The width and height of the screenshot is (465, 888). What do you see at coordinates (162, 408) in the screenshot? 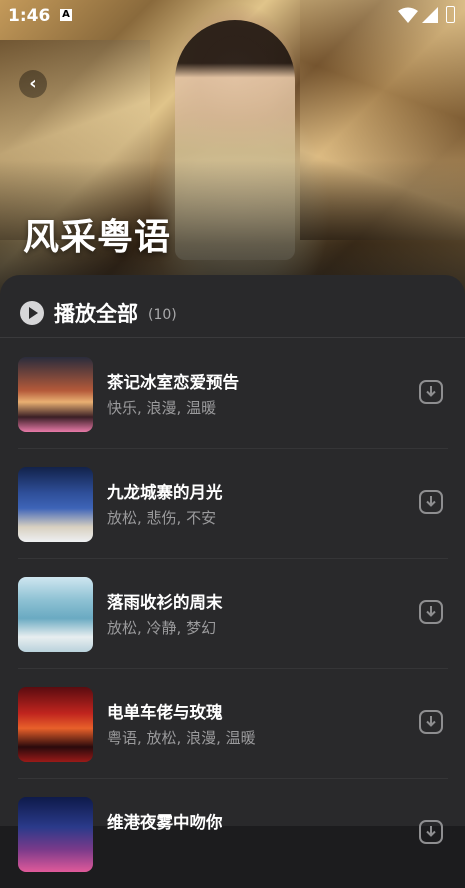
I see `song-tags: 快乐, 浪漫, 温暖` at bounding box center [162, 408].